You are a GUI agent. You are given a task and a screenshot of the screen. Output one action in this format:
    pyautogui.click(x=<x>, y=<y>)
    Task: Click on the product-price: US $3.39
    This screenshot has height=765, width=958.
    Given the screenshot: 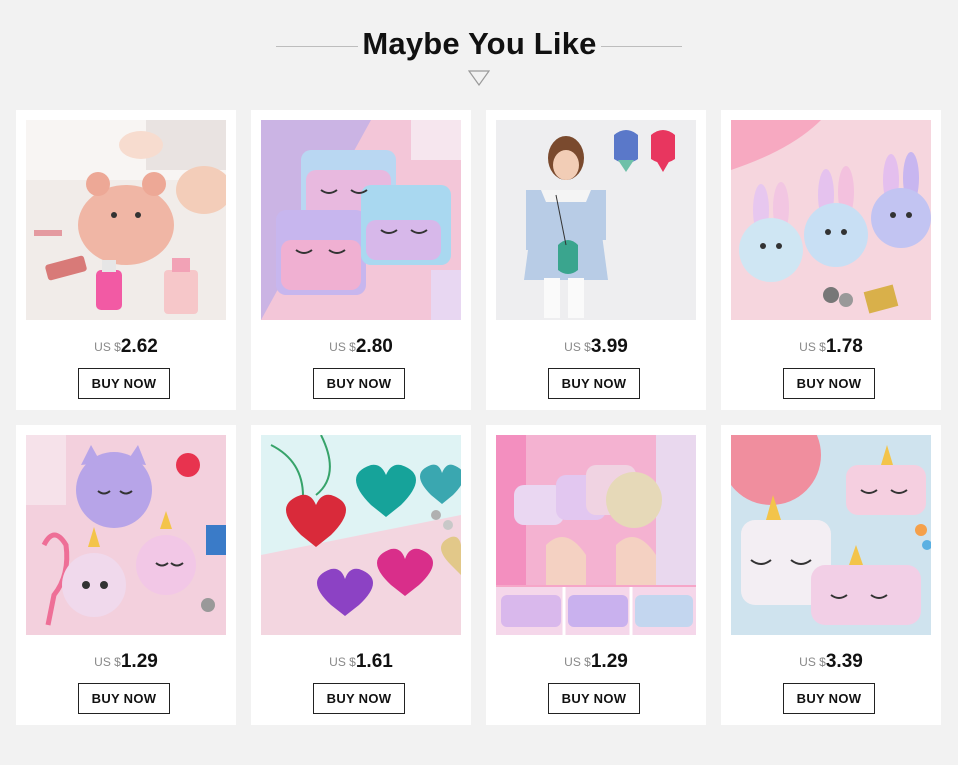 What is the action you would take?
    pyautogui.click(x=831, y=662)
    